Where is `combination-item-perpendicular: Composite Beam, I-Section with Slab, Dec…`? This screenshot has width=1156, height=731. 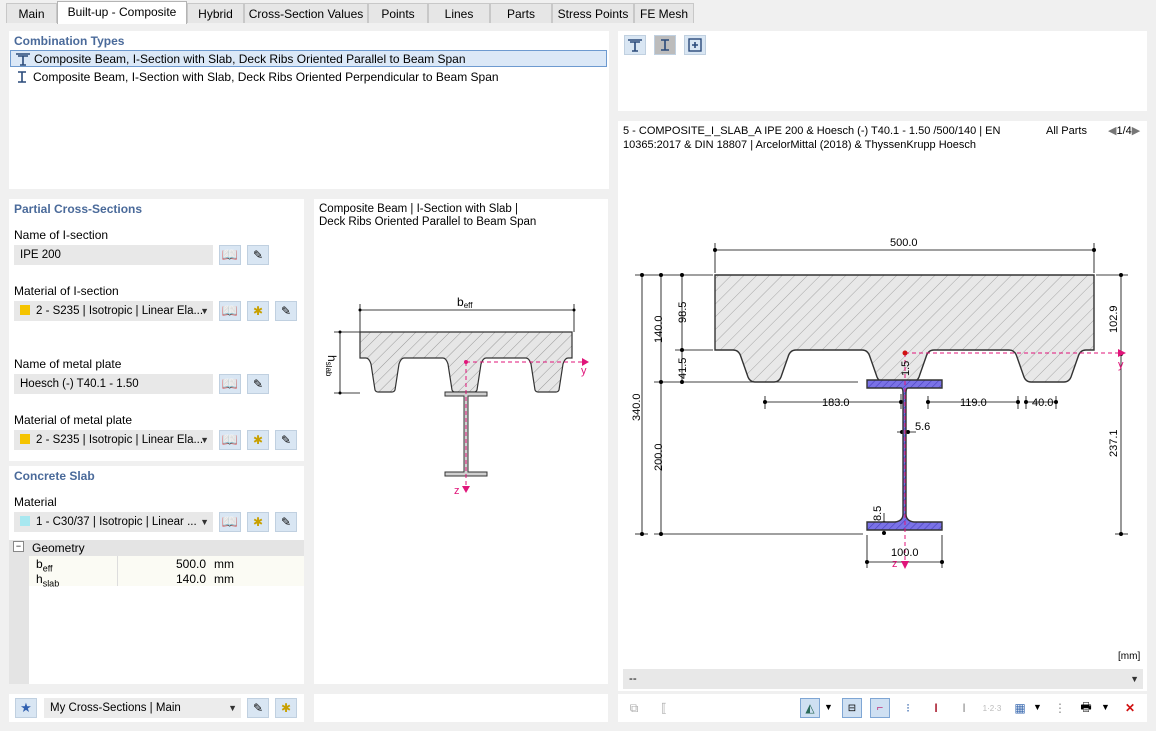
combination-item-perpendicular: Composite Beam, I-Section with Slab, Dec… is located at coordinates (308, 77).